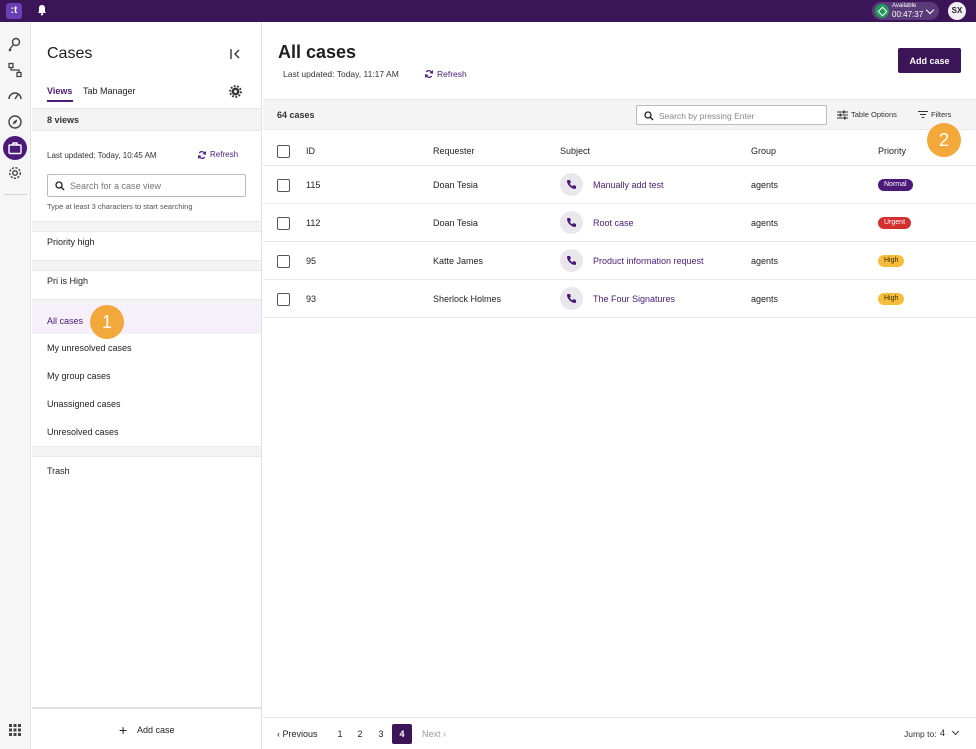 This screenshot has height=749, width=976. What do you see at coordinates (65, 321) in the screenshot?
I see `view-item-label: All cases` at bounding box center [65, 321].